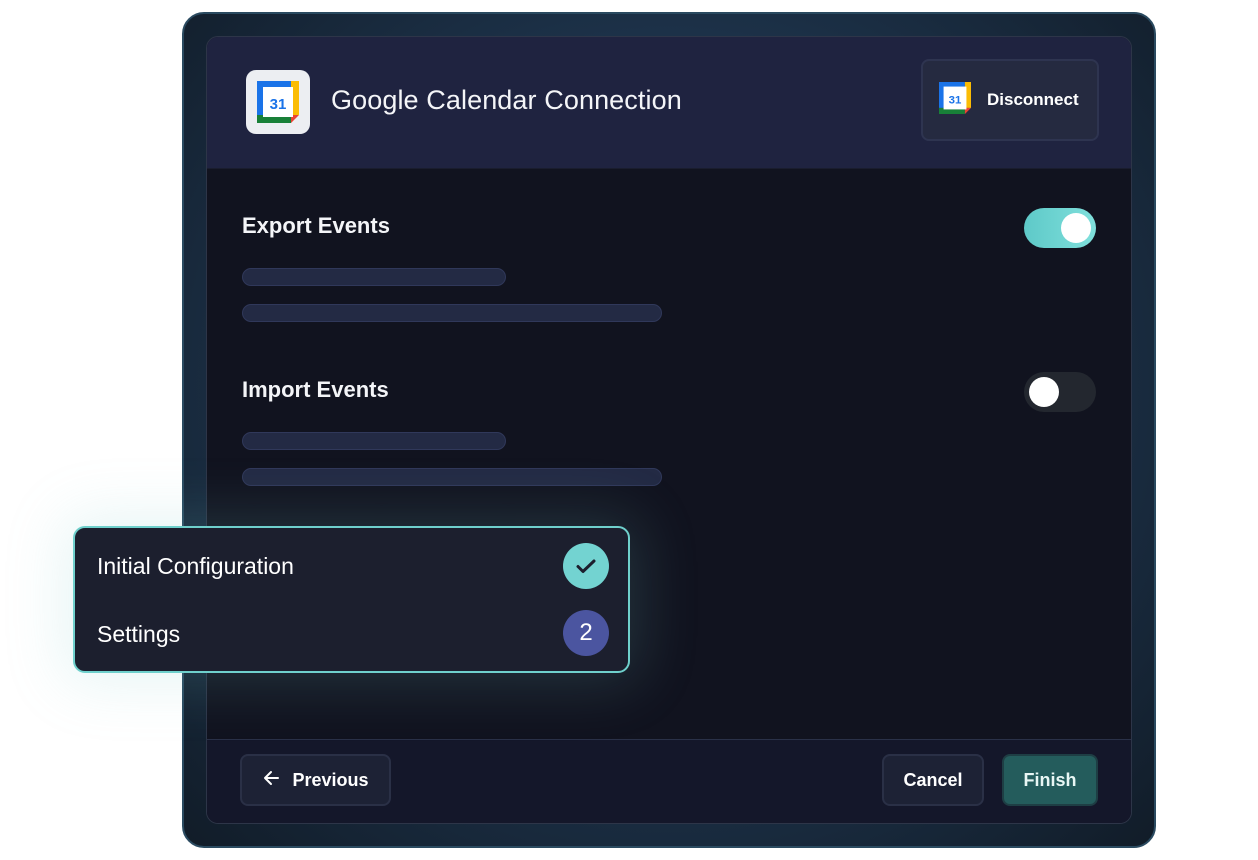 The width and height of the screenshot is (1258, 860). What do you see at coordinates (139, 634) in the screenshot?
I see `step-settings: Settings` at bounding box center [139, 634].